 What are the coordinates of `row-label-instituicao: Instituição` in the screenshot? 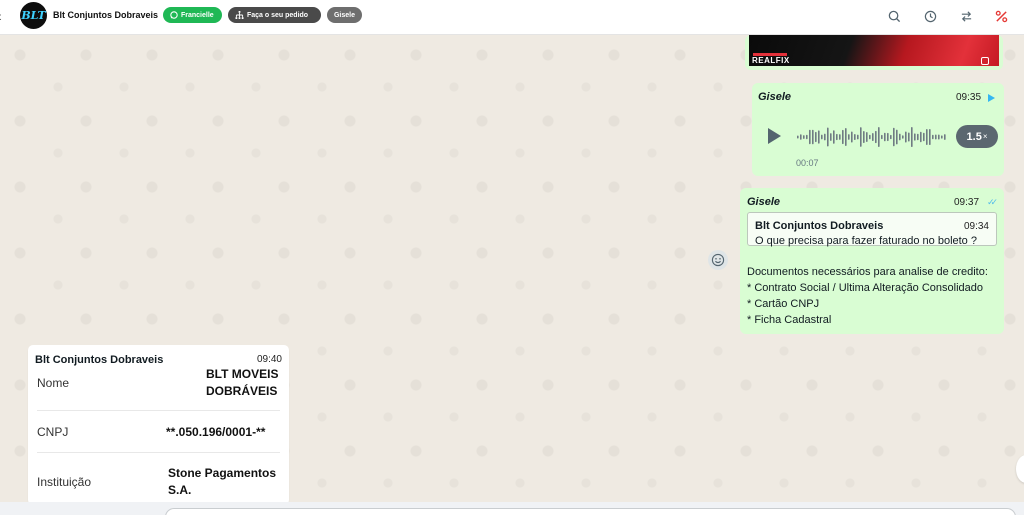 It's located at (64, 482).